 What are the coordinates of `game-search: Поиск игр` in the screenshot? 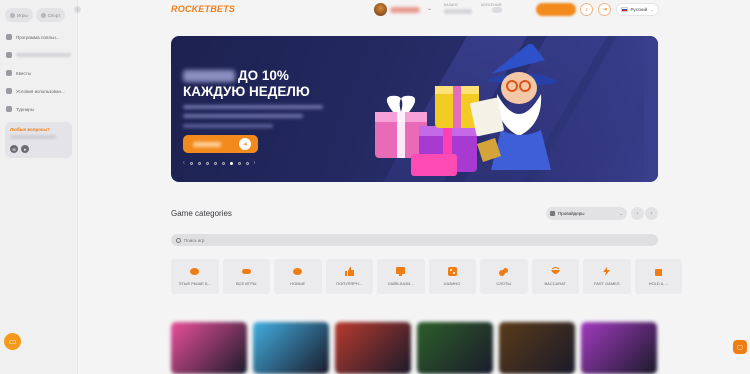 It's located at (414, 240).